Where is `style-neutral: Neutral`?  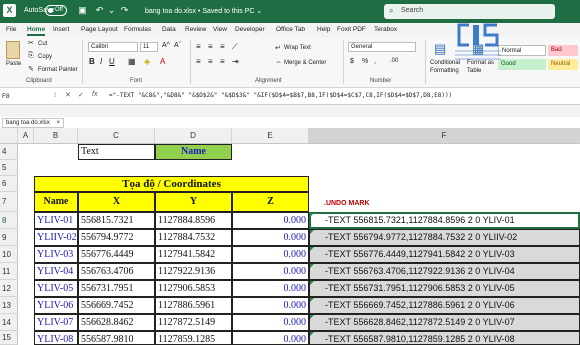
style-neutral: Neutral is located at coordinates (563, 64).